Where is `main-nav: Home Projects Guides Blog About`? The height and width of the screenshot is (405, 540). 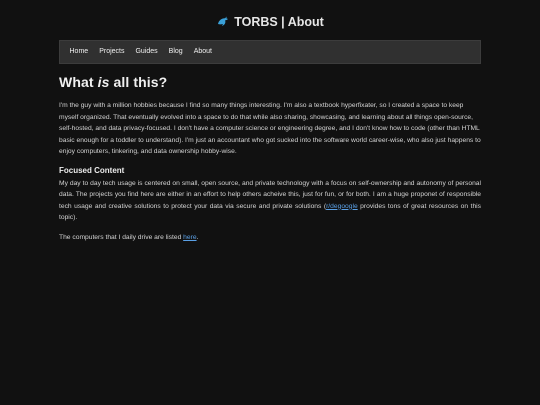 main-nav: Home Projects Guides Blog About is located at coordinates (270, 52).